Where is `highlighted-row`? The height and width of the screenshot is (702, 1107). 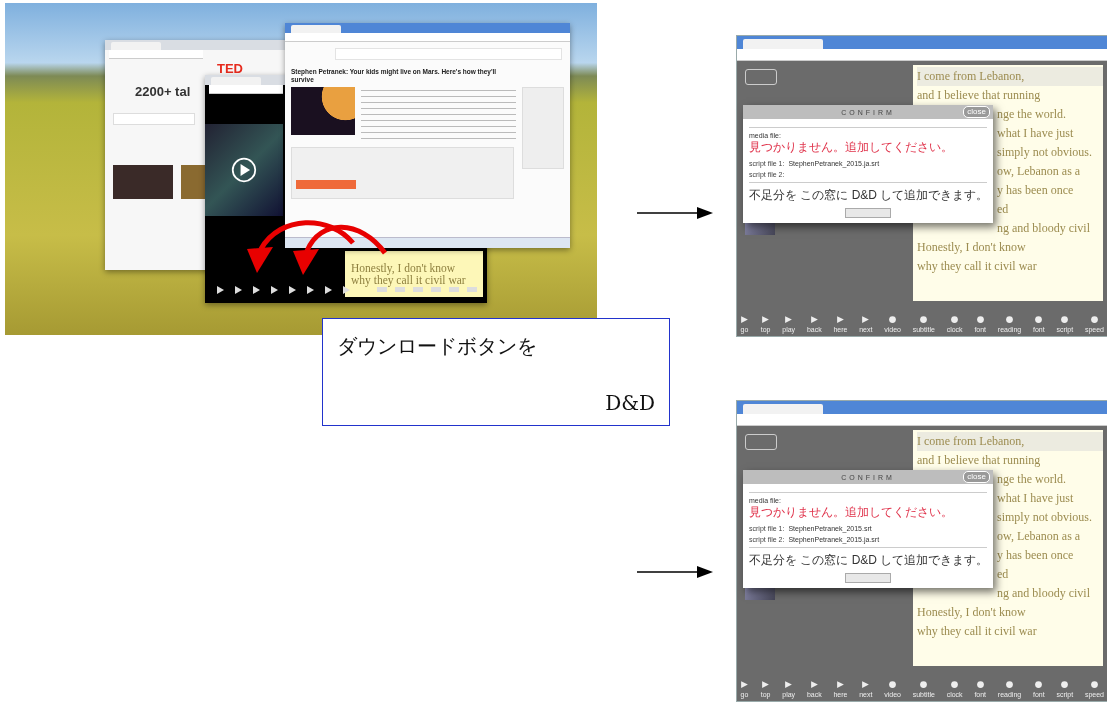
highlighted-row is located at coordinates (326, 184).